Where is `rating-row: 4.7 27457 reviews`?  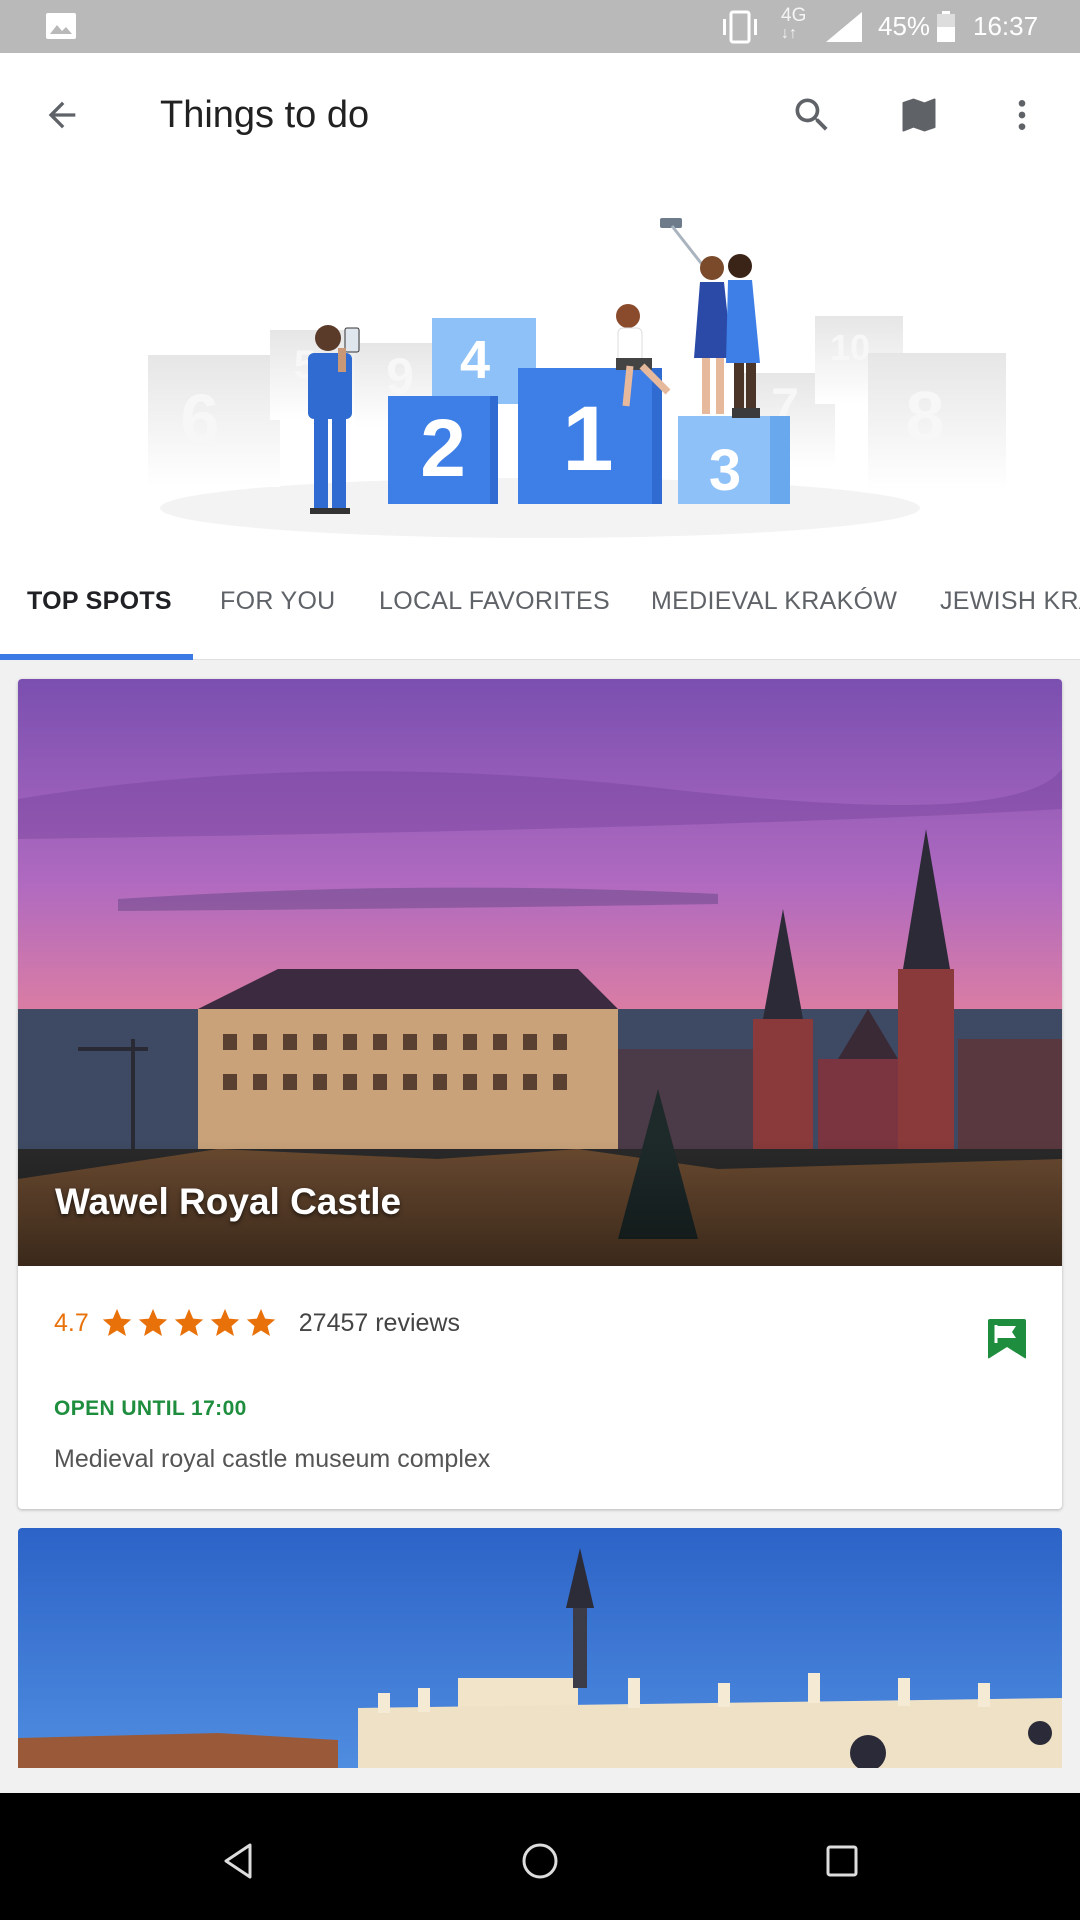 rating-row: 4.7 27457 reviews is located at coordinates (257, 1323).